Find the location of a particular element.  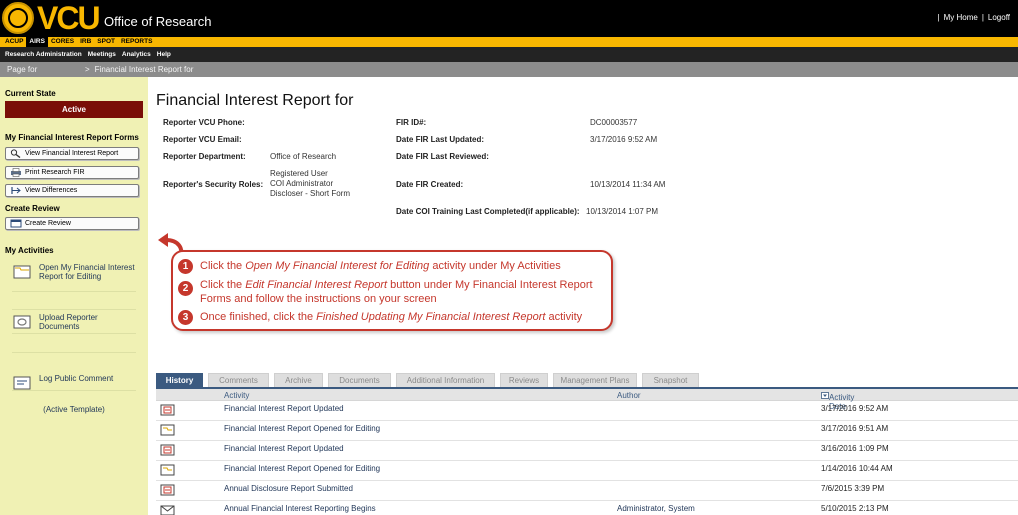

created-value: 10/13/2014 11:34 AM is located at coordinates (628, 184).